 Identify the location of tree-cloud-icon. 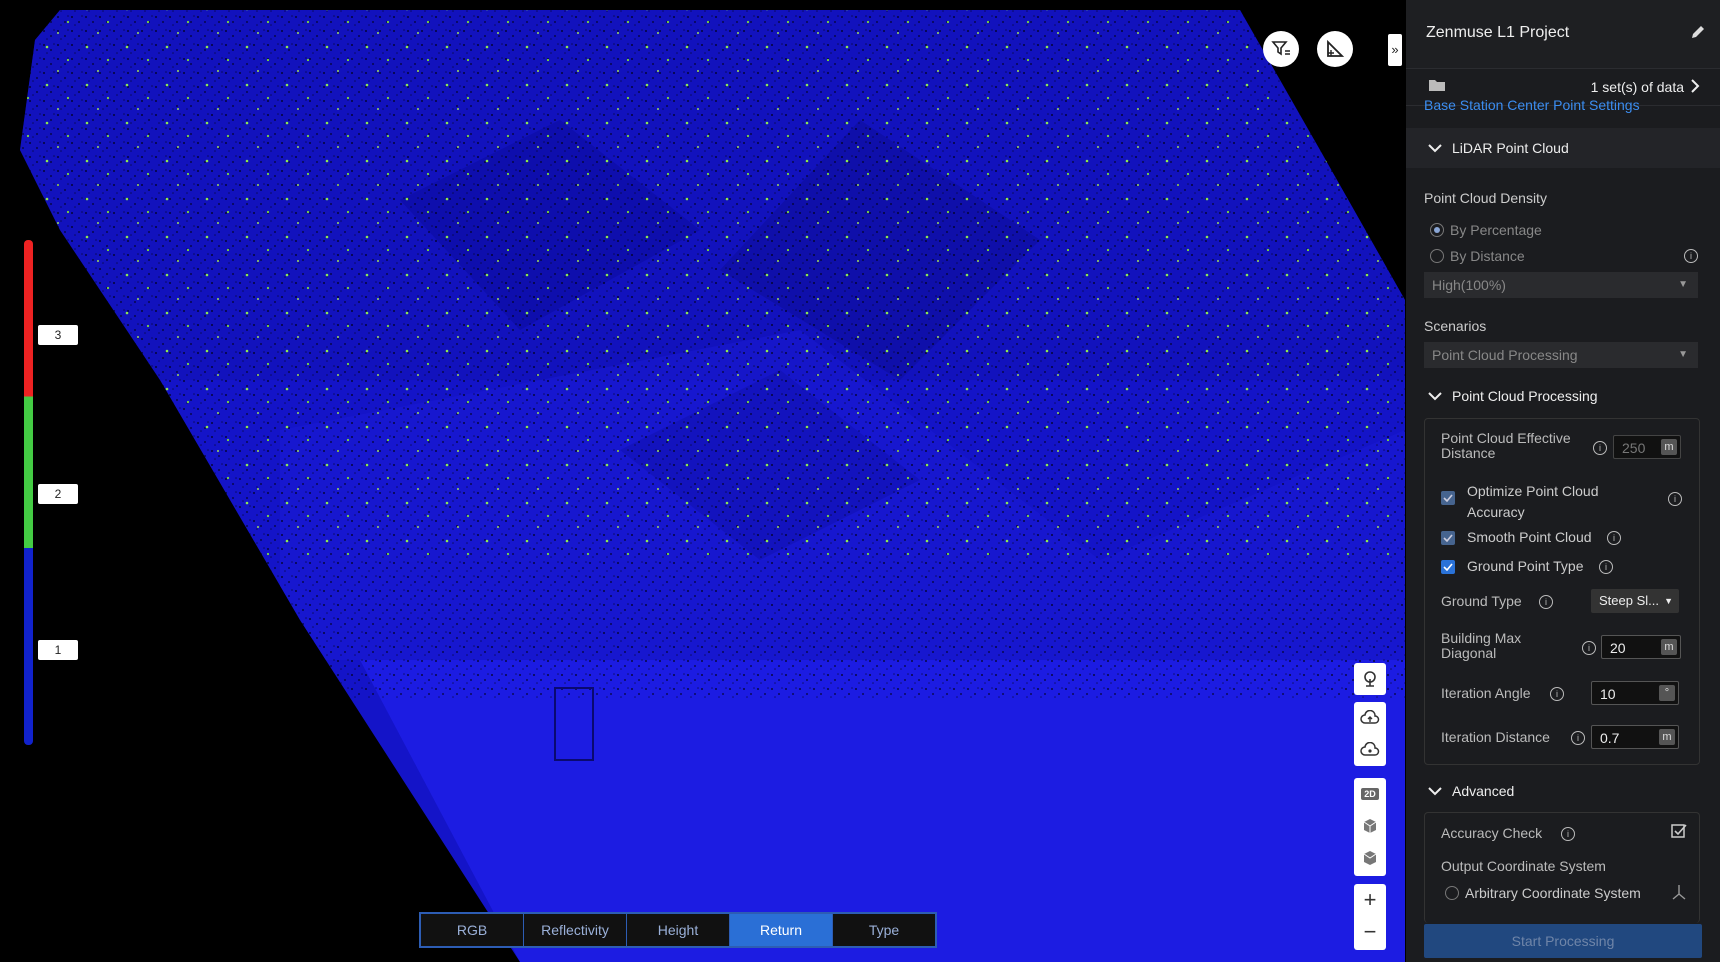
(1370, 679).